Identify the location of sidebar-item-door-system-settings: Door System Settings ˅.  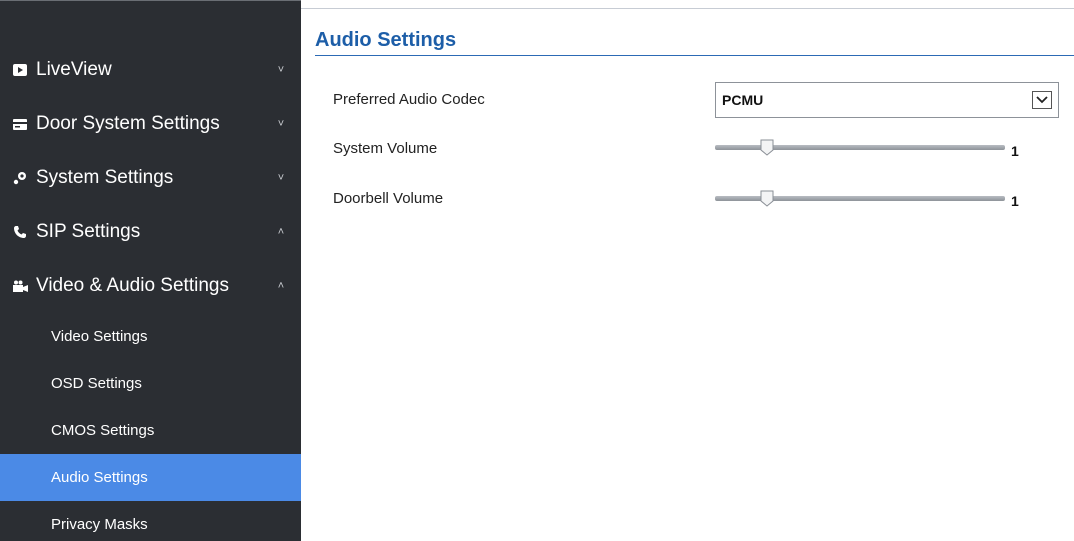
(150, 124).